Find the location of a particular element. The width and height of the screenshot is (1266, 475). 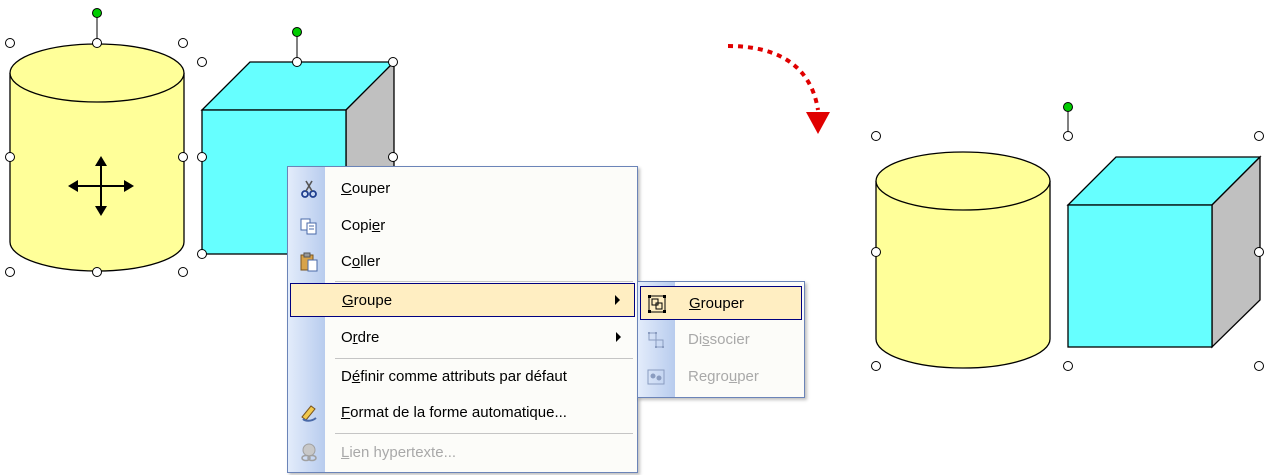

menu-item-set-default: Définir comme attributs par défaut is located at coordinates (462, 377).